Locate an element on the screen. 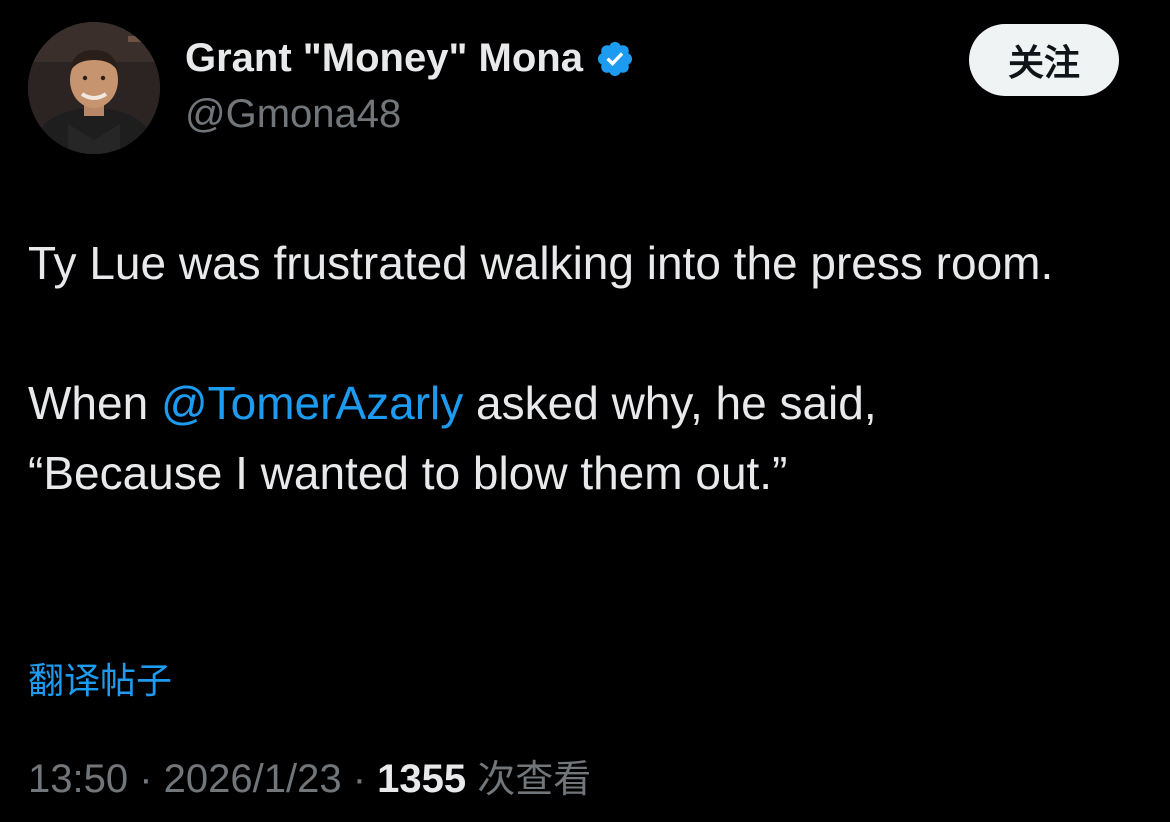 The width and height of the screenshot is (1170, 822). views-label: 次查看 is located at coordinates (534, 779).